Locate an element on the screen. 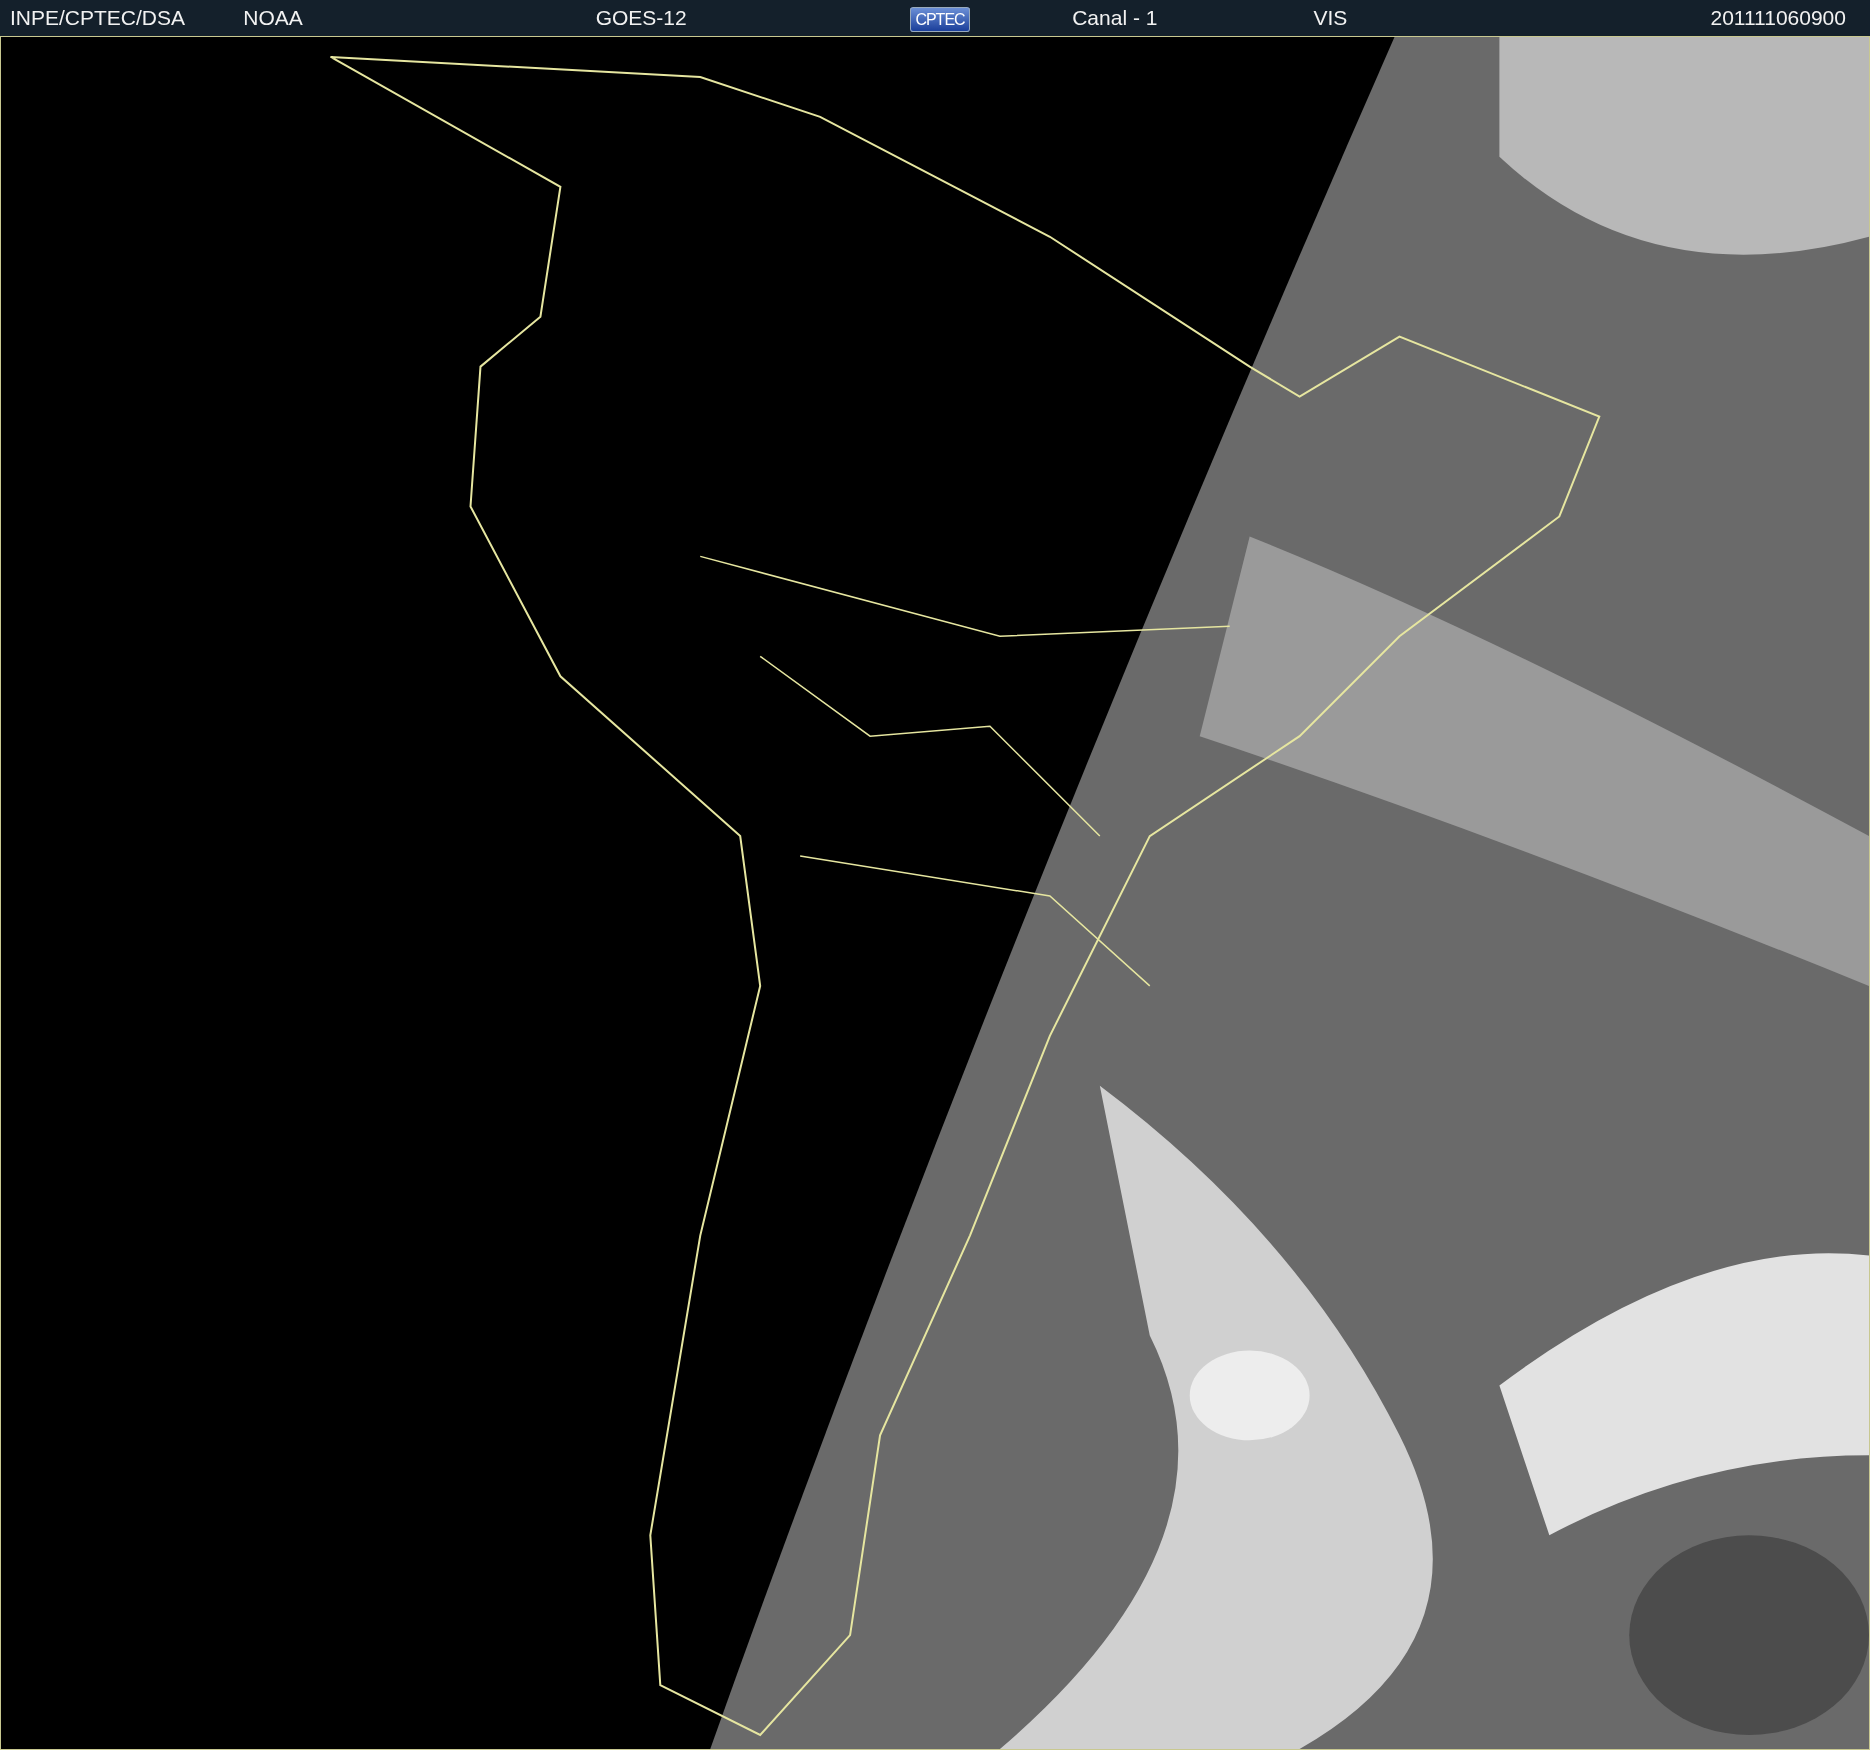  header-label: GOES-12 is located at coordinates (641, 18).